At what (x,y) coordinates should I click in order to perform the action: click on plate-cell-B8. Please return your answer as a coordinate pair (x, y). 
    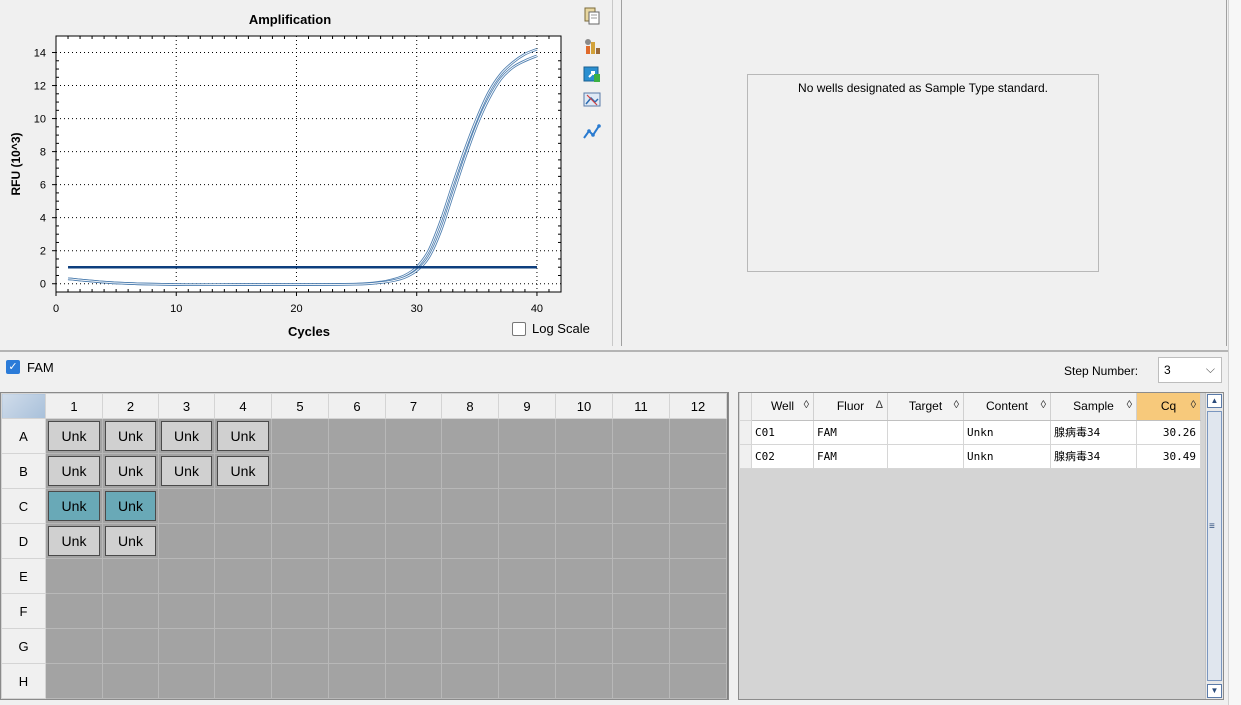
    Looking at the image, I should click on (470, 471).